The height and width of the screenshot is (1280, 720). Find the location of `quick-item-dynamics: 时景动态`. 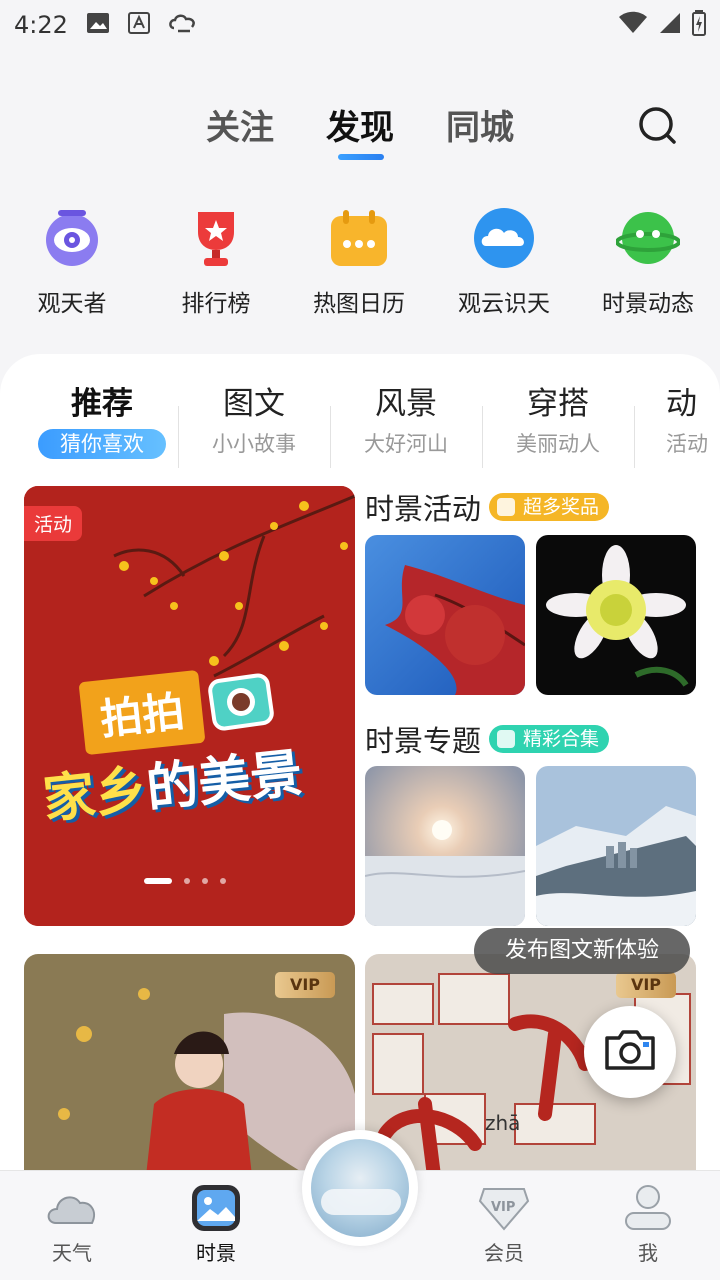

quick-item-dynamics: 时景动态 is located at coordinates (648, 259).